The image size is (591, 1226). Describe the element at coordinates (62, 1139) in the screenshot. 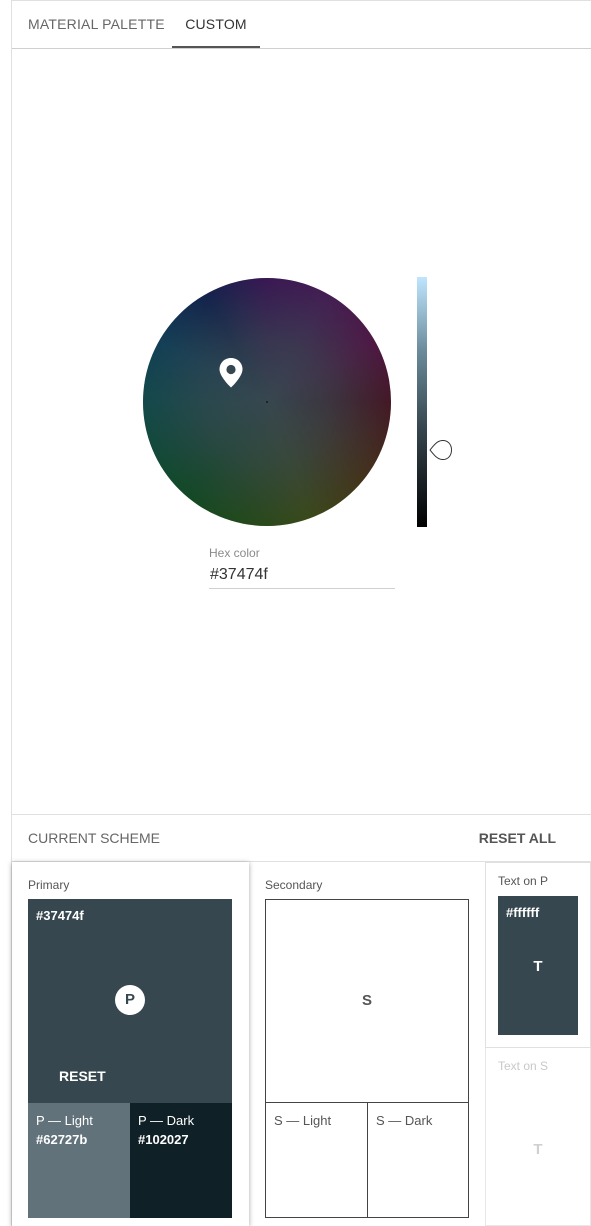

I see `primary-light-hex: #62727b` at that location.